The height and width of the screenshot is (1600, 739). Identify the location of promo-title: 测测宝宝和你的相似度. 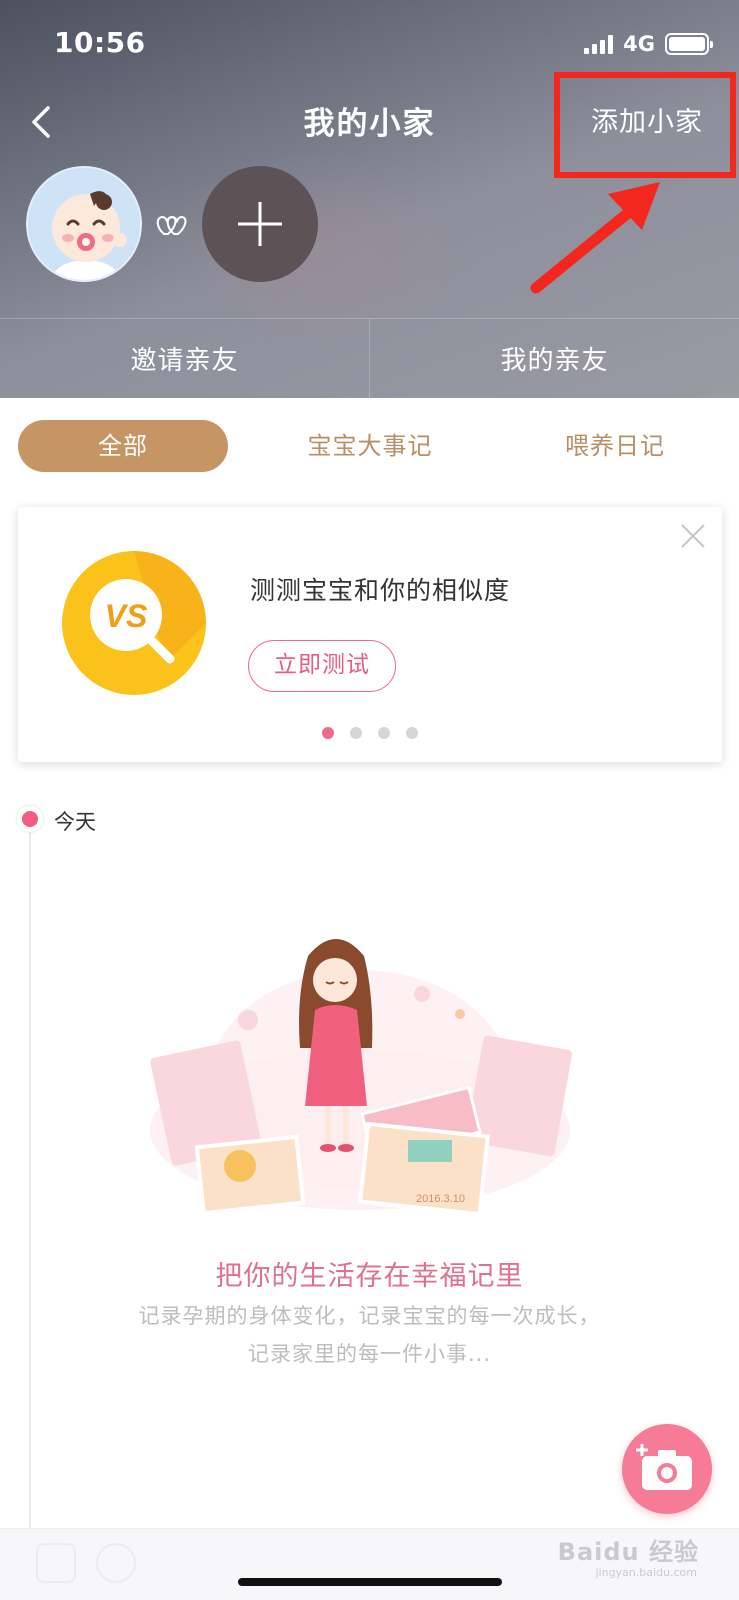
(380, 590).